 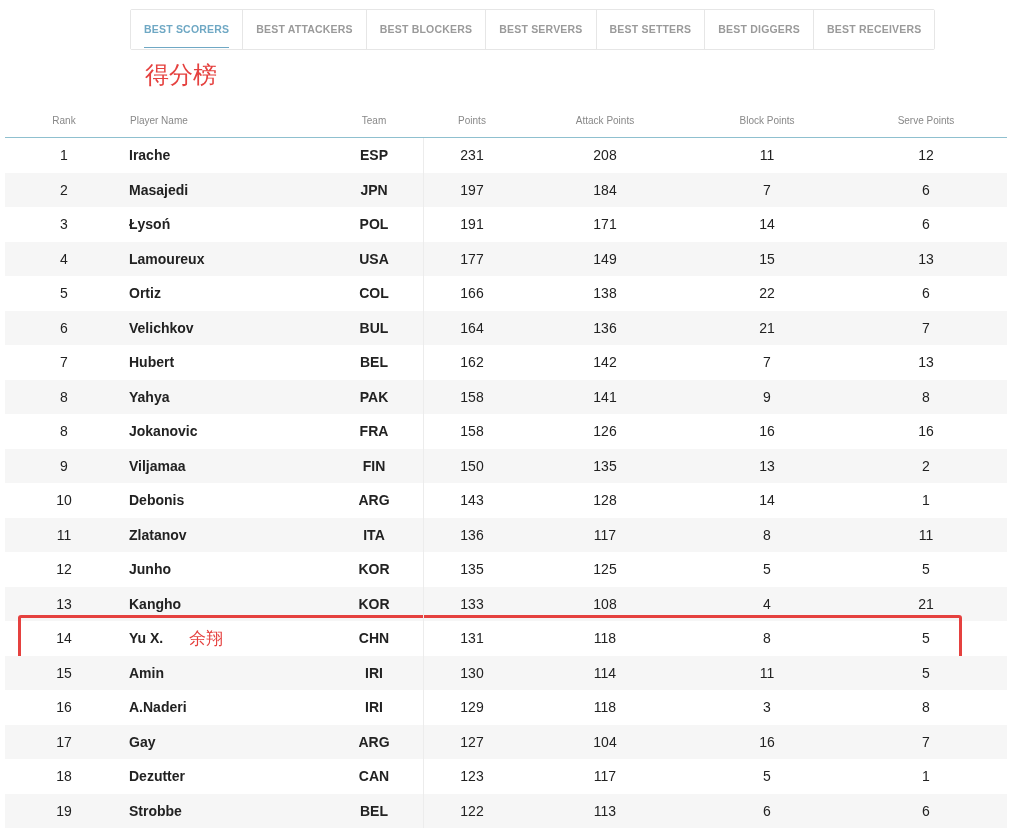 What do you see at coordinates (64, 603) in the screenshot?
I see `rank-cell: 13` at bounding box center [64, 603].